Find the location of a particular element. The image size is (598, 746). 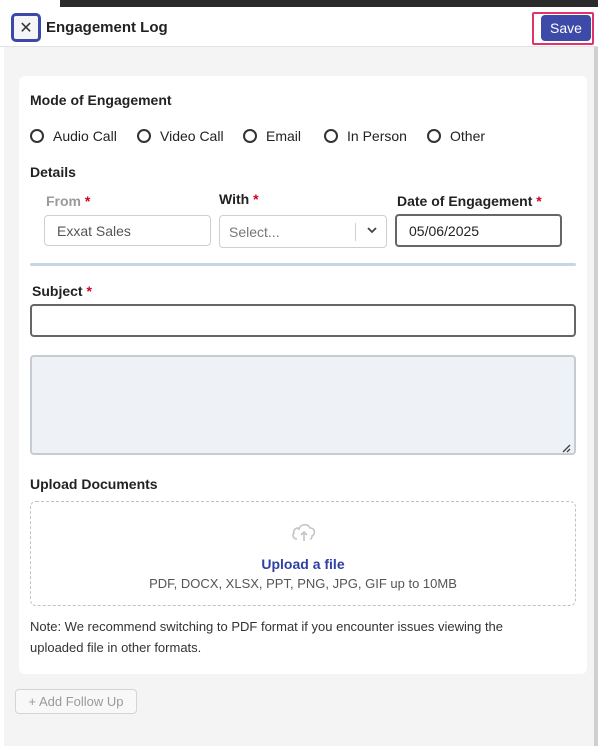

top-strip-bar is located at coordinates (298, 3).